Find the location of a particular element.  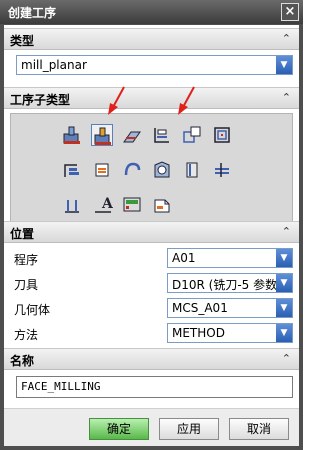

geometry-select-value: MCS_A01 is located at coordinates (200, 308).